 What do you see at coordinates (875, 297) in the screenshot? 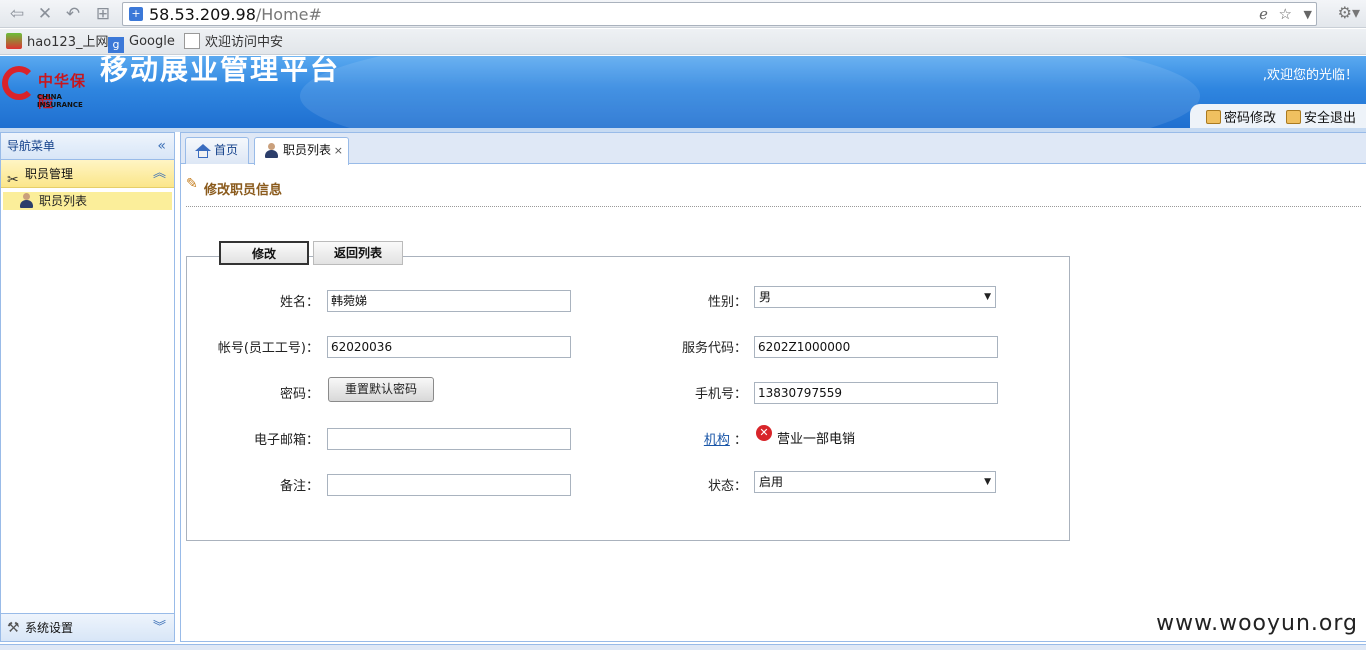
I see `gender-select: 男 ▼` at bounding box center [875, 297].